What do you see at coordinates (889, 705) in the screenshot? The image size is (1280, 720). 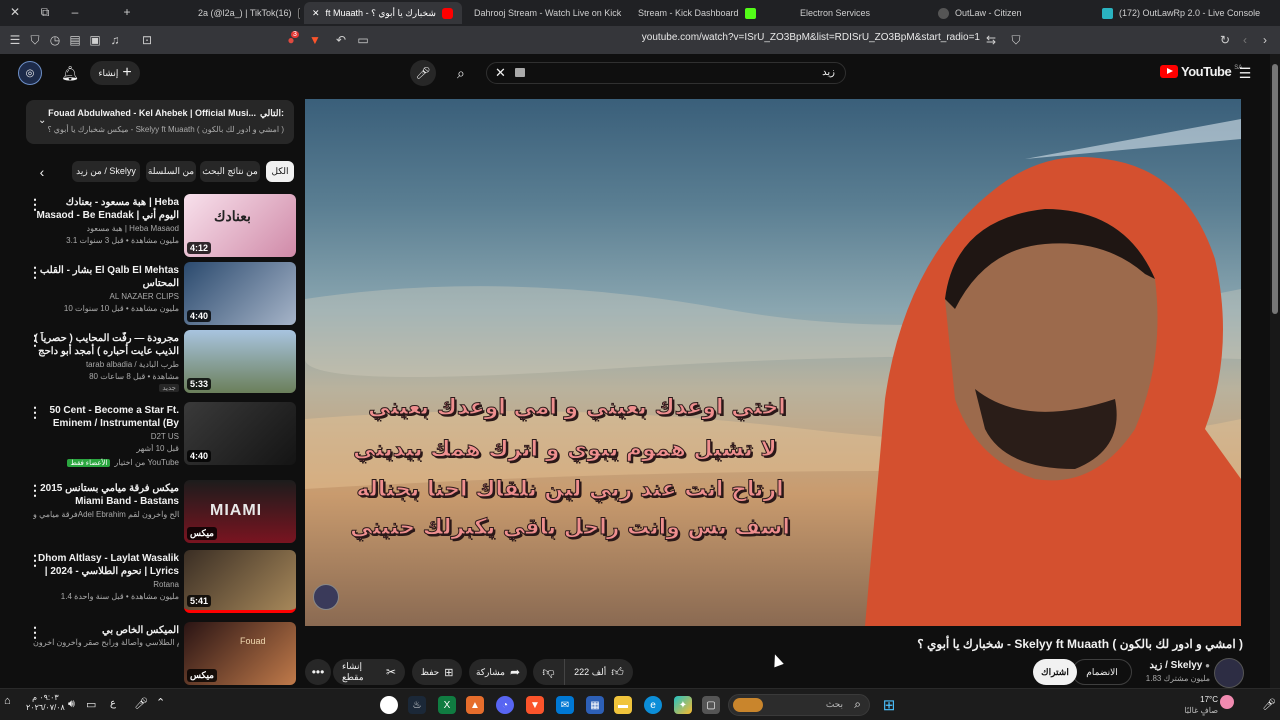 I see `windows-start-icon: ⊞` at bounding box center [889, 705].